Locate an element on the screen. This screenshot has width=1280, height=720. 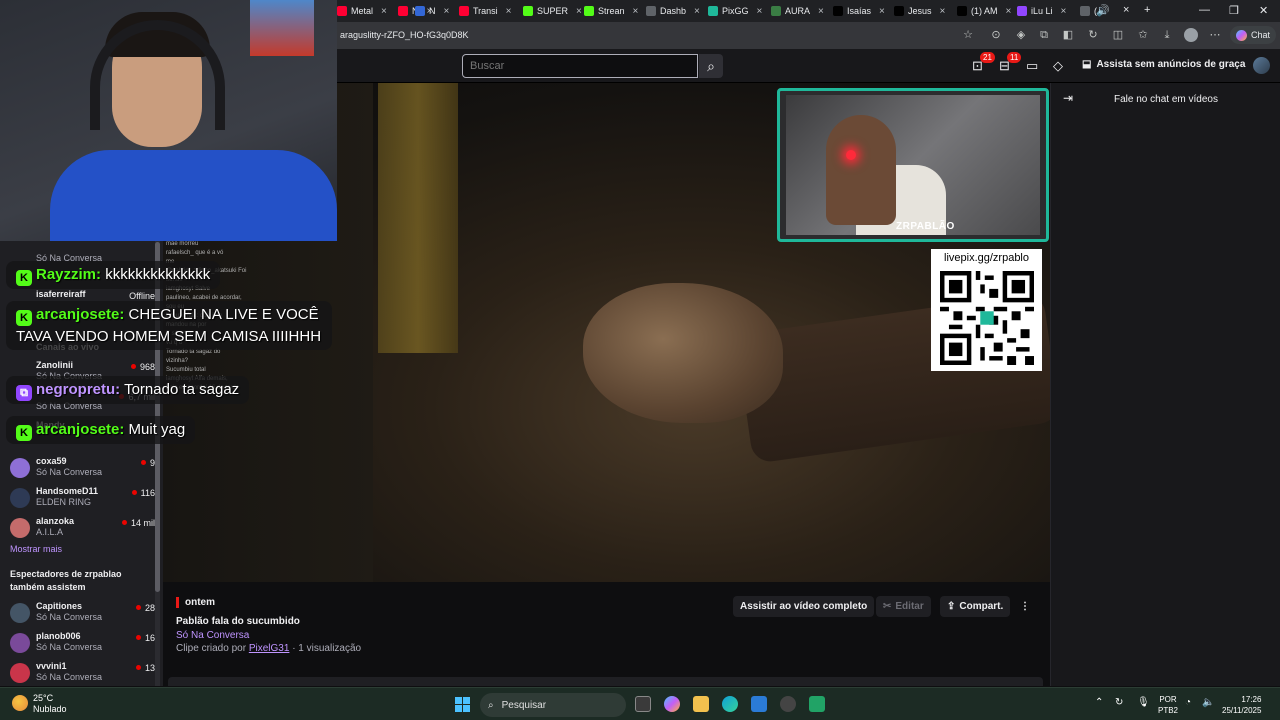
menu-dots-icon: ⋯ is located at coordinates (1215, 35).